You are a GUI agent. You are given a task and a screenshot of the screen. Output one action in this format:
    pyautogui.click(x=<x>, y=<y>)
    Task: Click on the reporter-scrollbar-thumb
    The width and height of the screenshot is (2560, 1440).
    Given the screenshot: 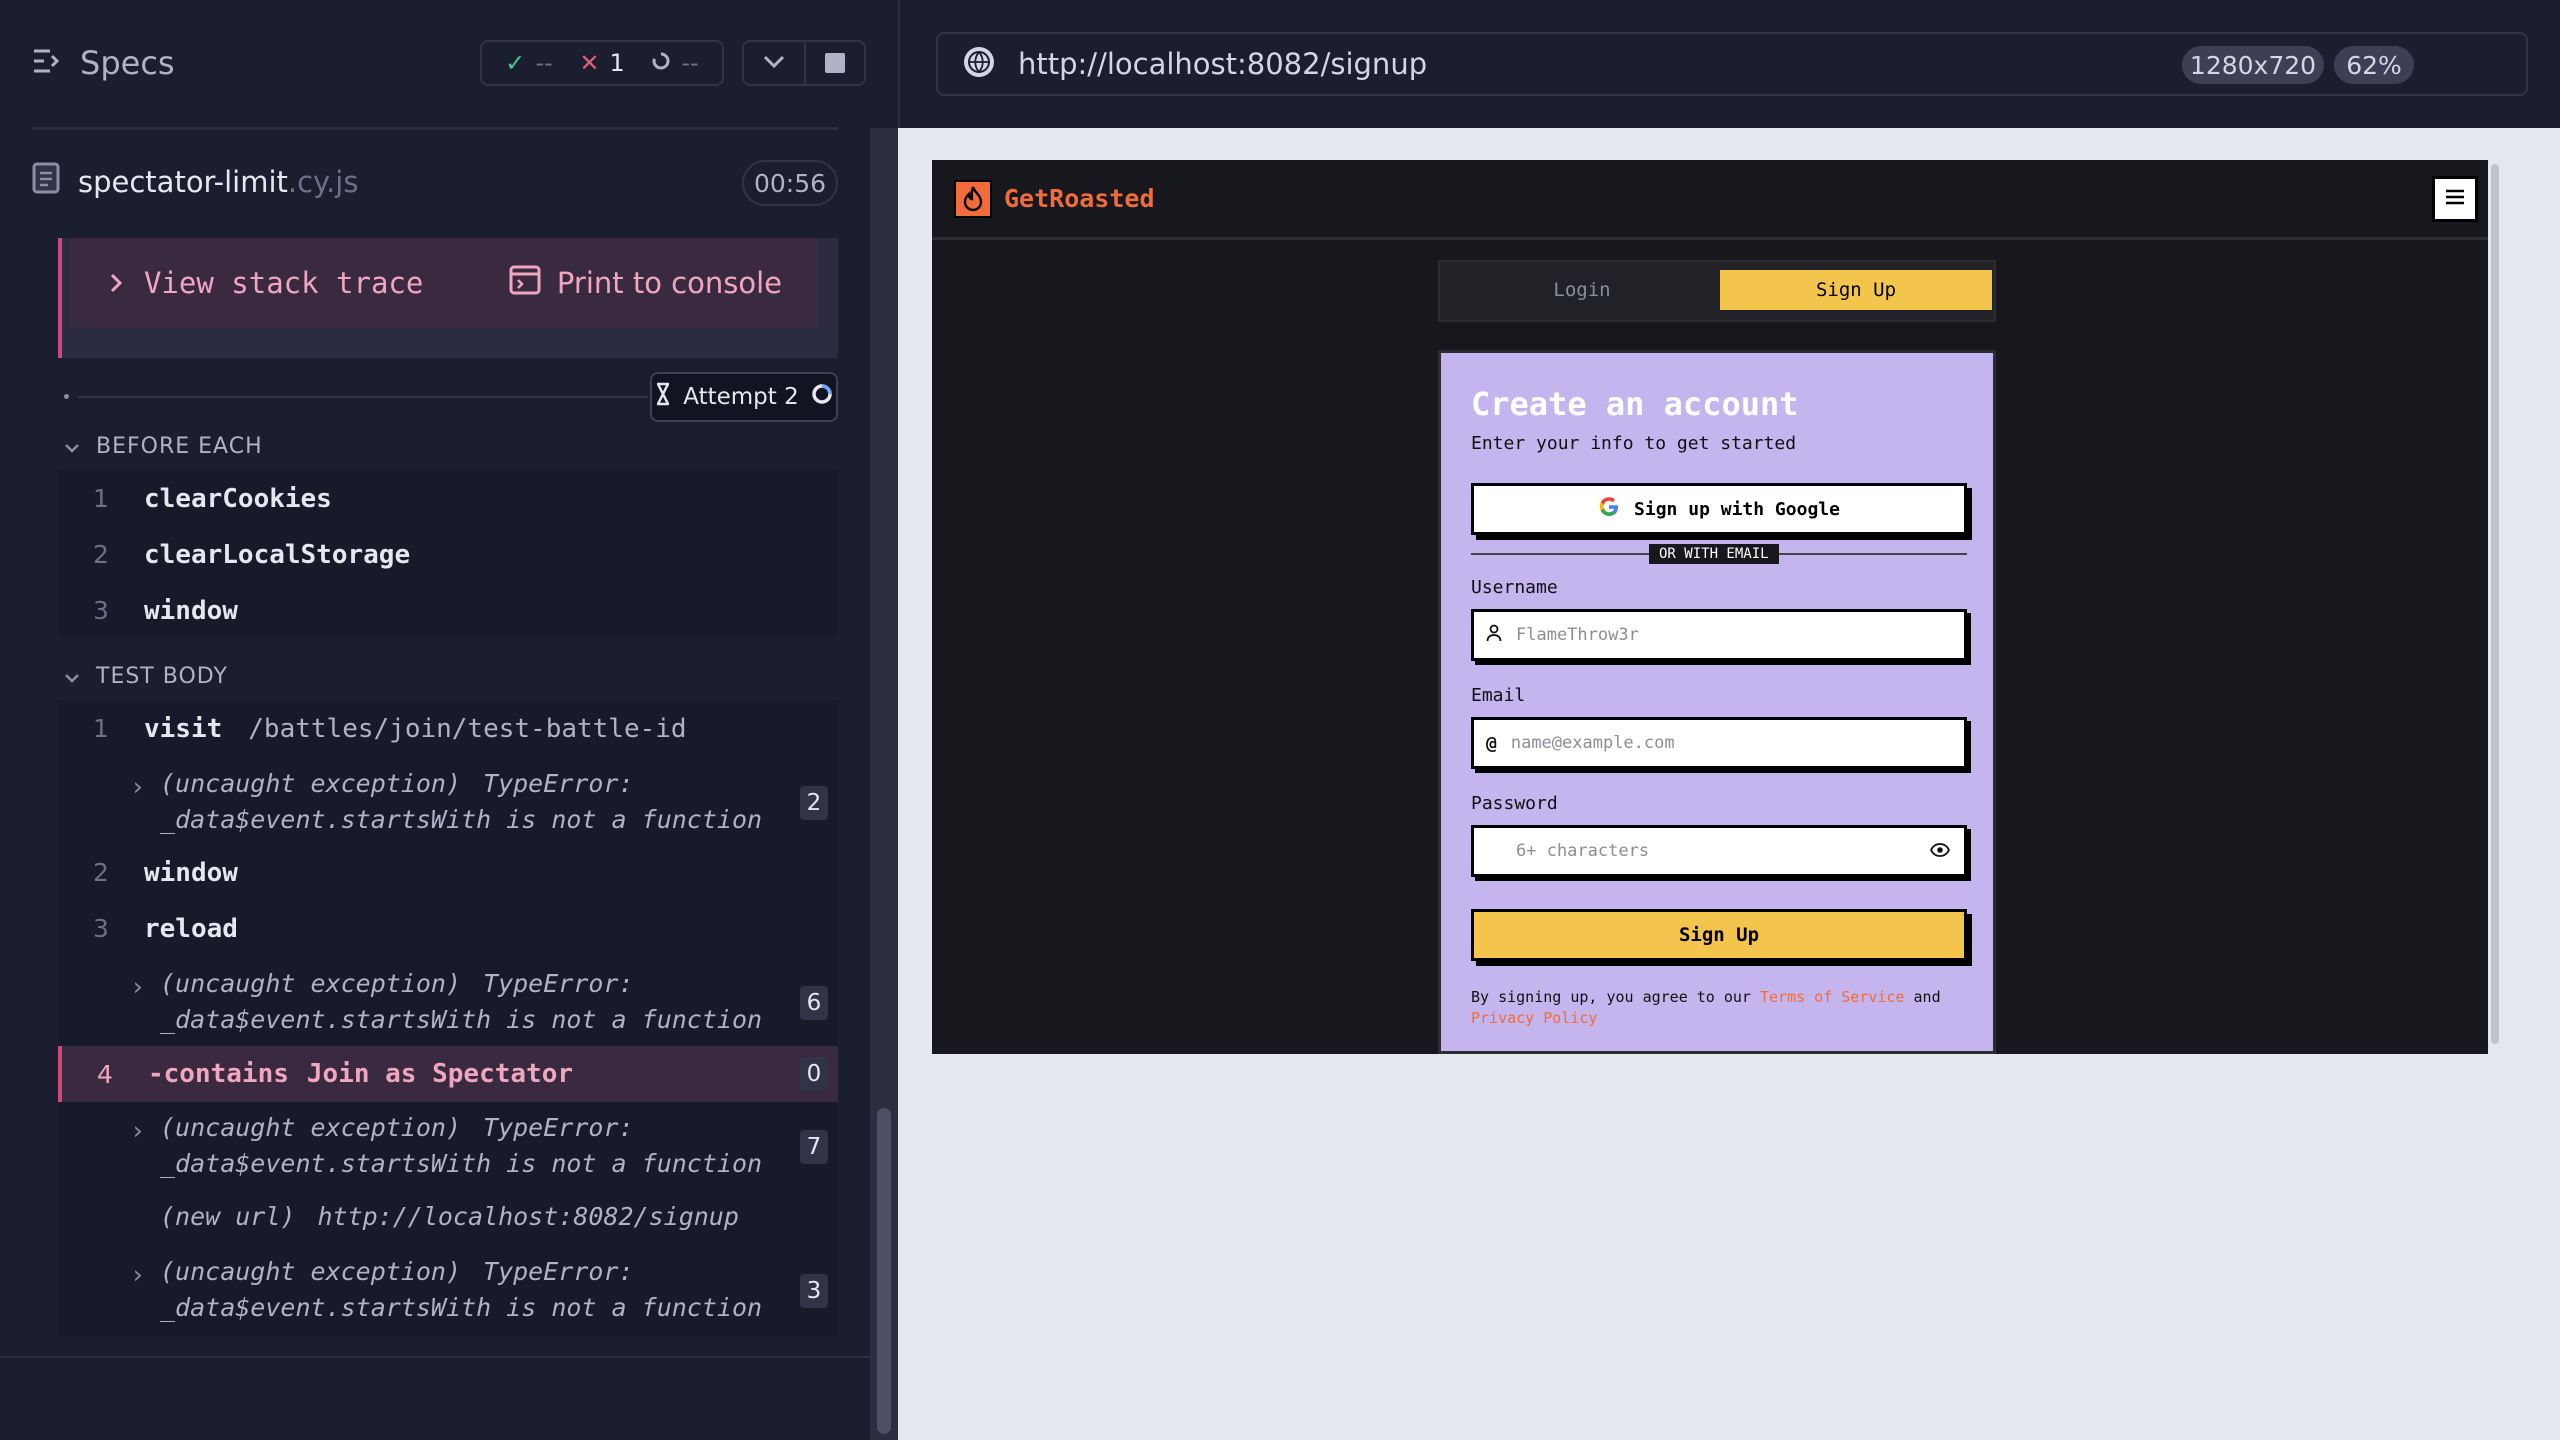 What is the action you would take?
    pyautogui.click(x=884, y=1271)
    